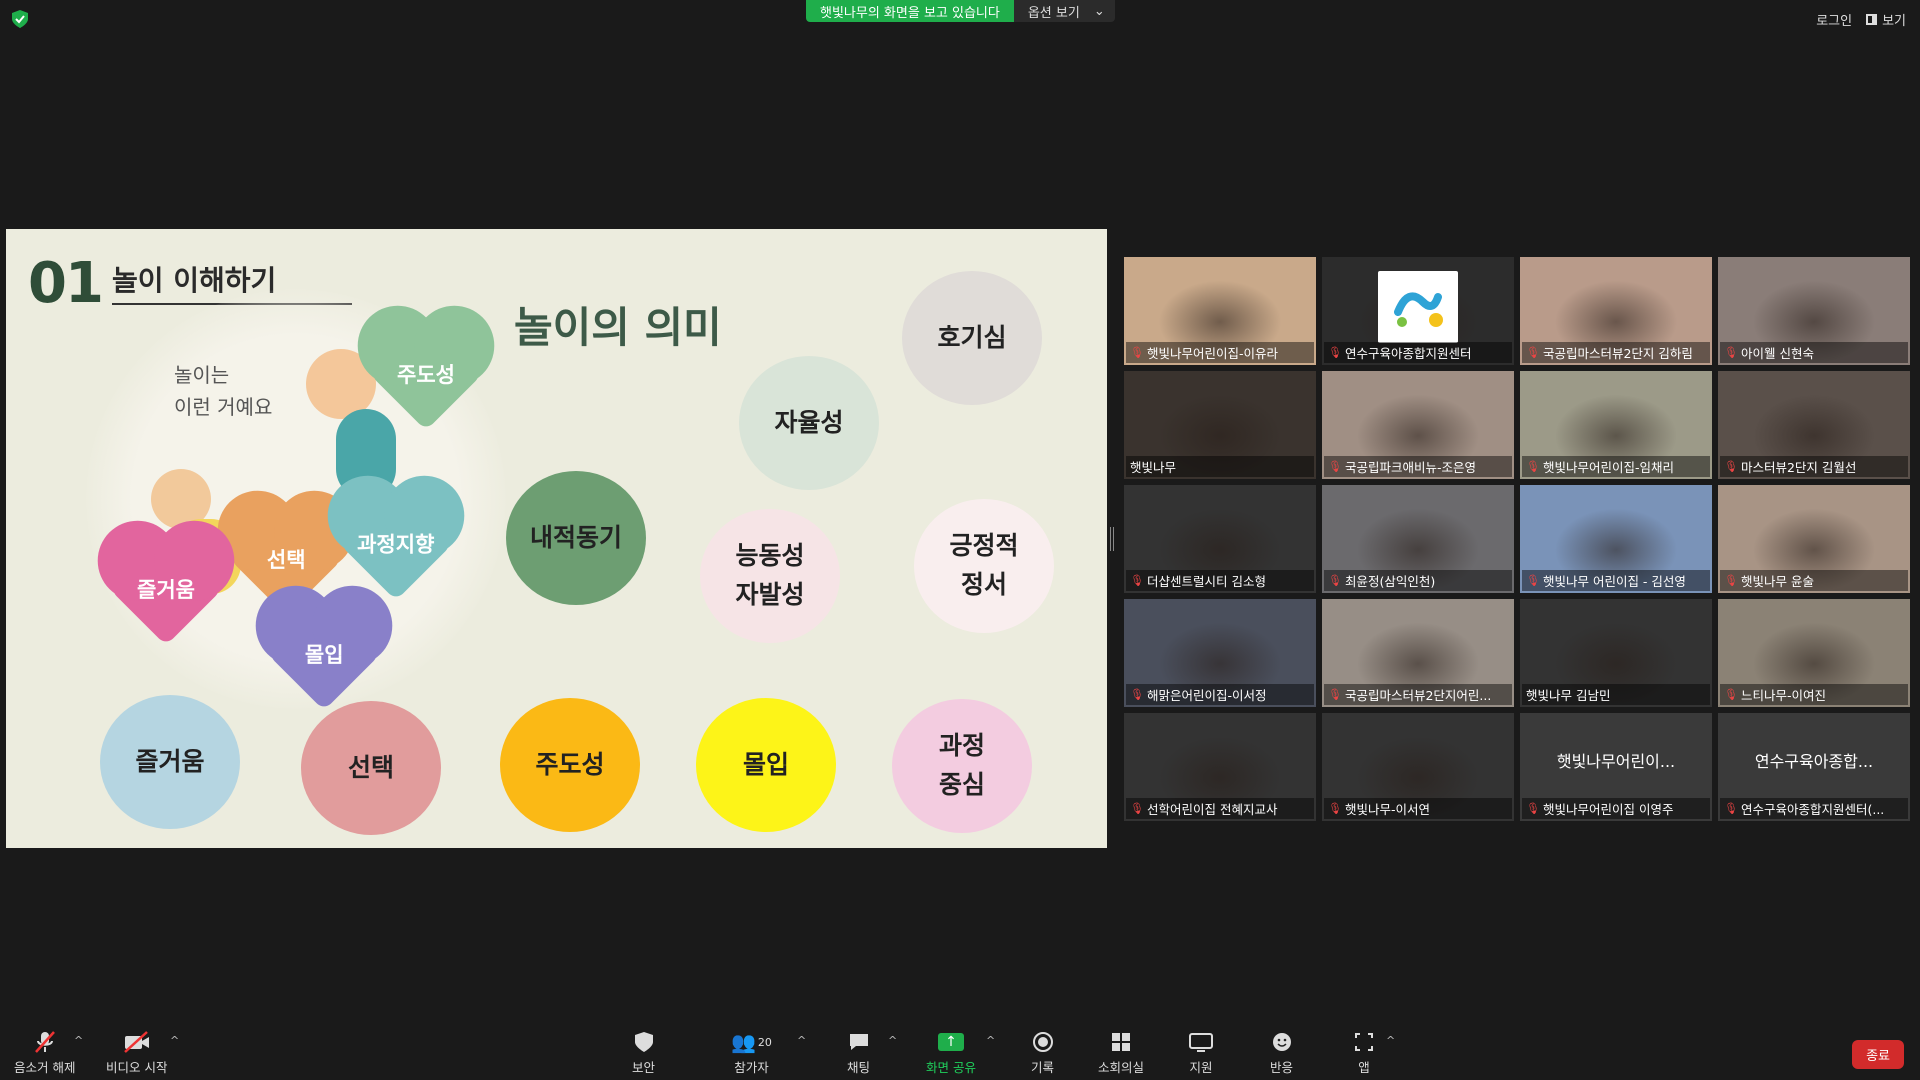  What do you see at coordinates (1861, 19) in the screenshot?
I see `top-right-controls: 로그인 보기` at bounding box center [1861, 19].